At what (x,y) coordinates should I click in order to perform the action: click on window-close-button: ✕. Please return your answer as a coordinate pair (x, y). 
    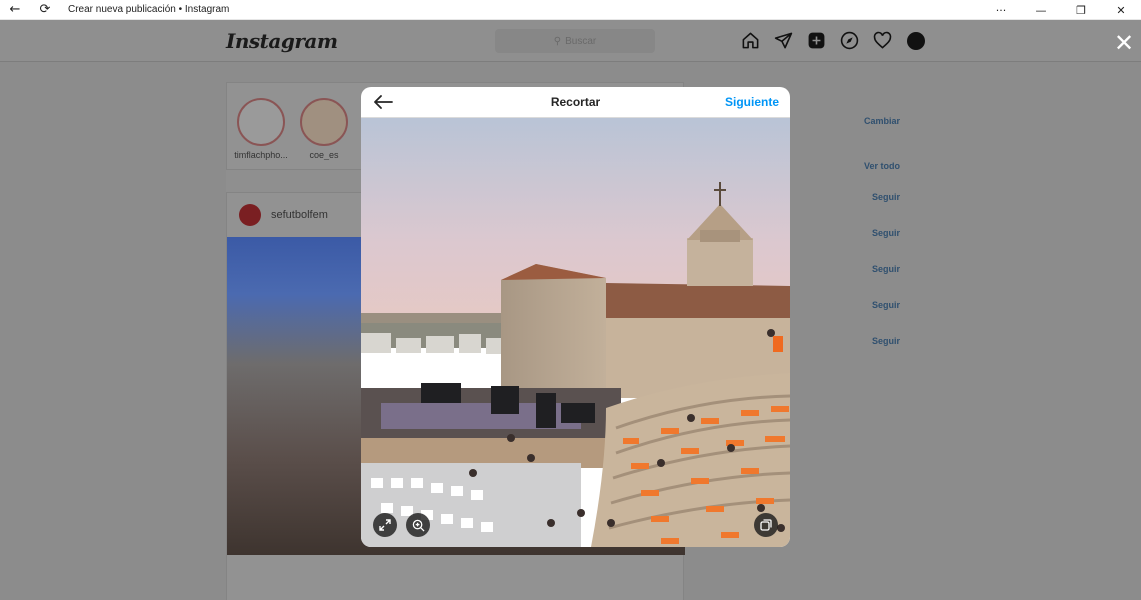
    Looking at the image, I should click on (1121, 10).